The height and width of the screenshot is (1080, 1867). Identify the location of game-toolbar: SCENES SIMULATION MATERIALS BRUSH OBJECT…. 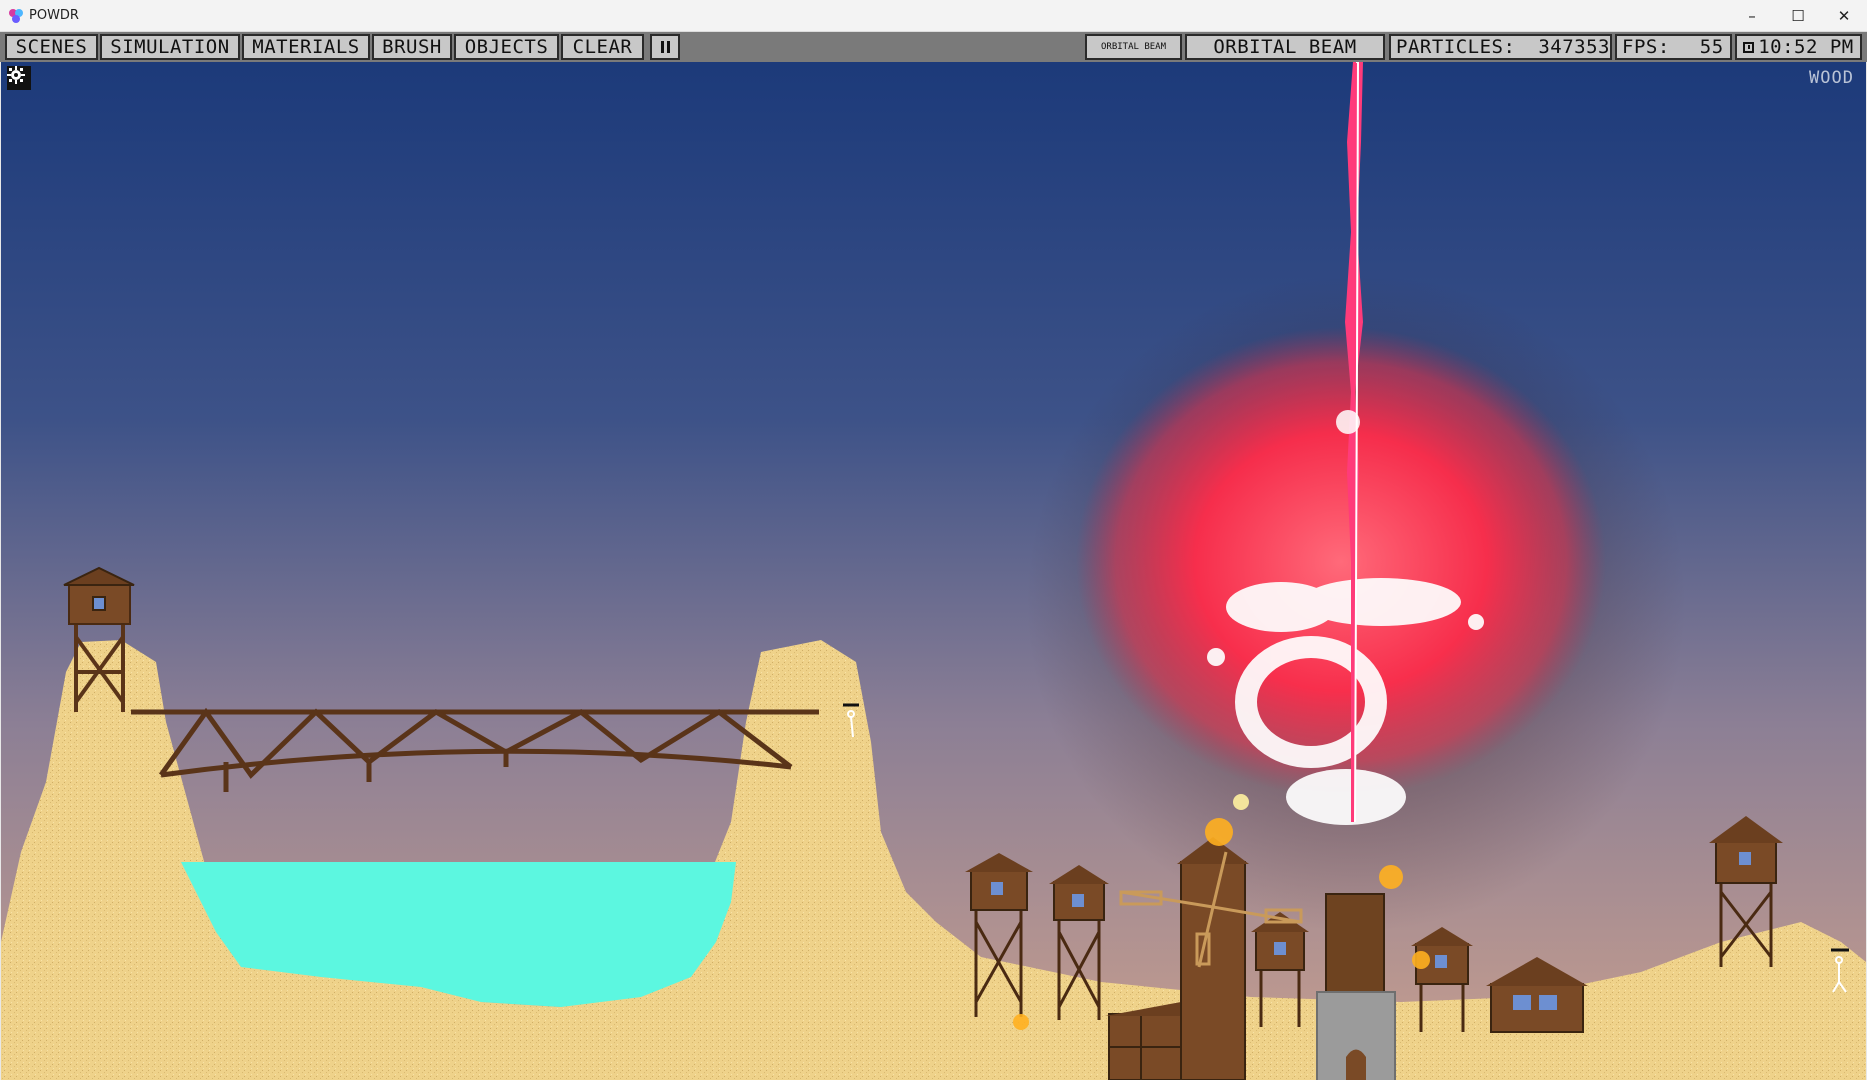
(933, 47).